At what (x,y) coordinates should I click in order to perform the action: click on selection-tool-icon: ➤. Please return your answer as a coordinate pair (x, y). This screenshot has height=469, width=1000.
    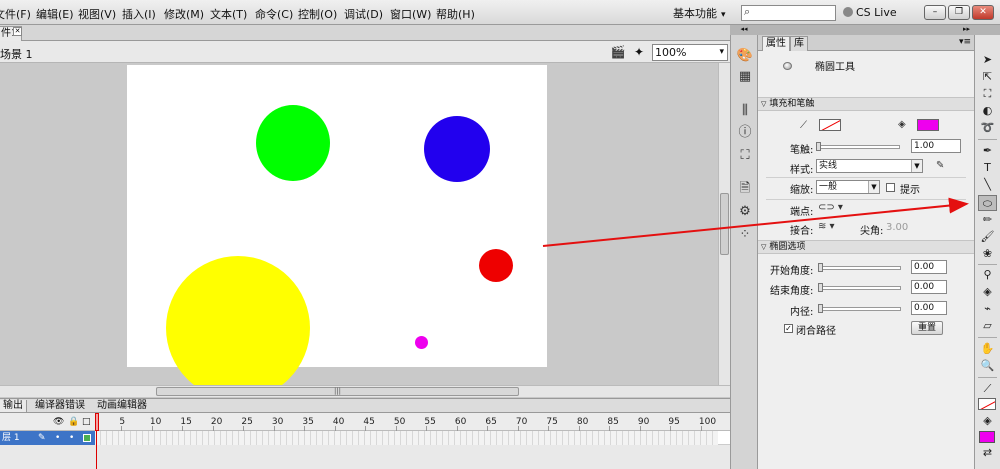
    Looking at the image, I should click on (987, 60).